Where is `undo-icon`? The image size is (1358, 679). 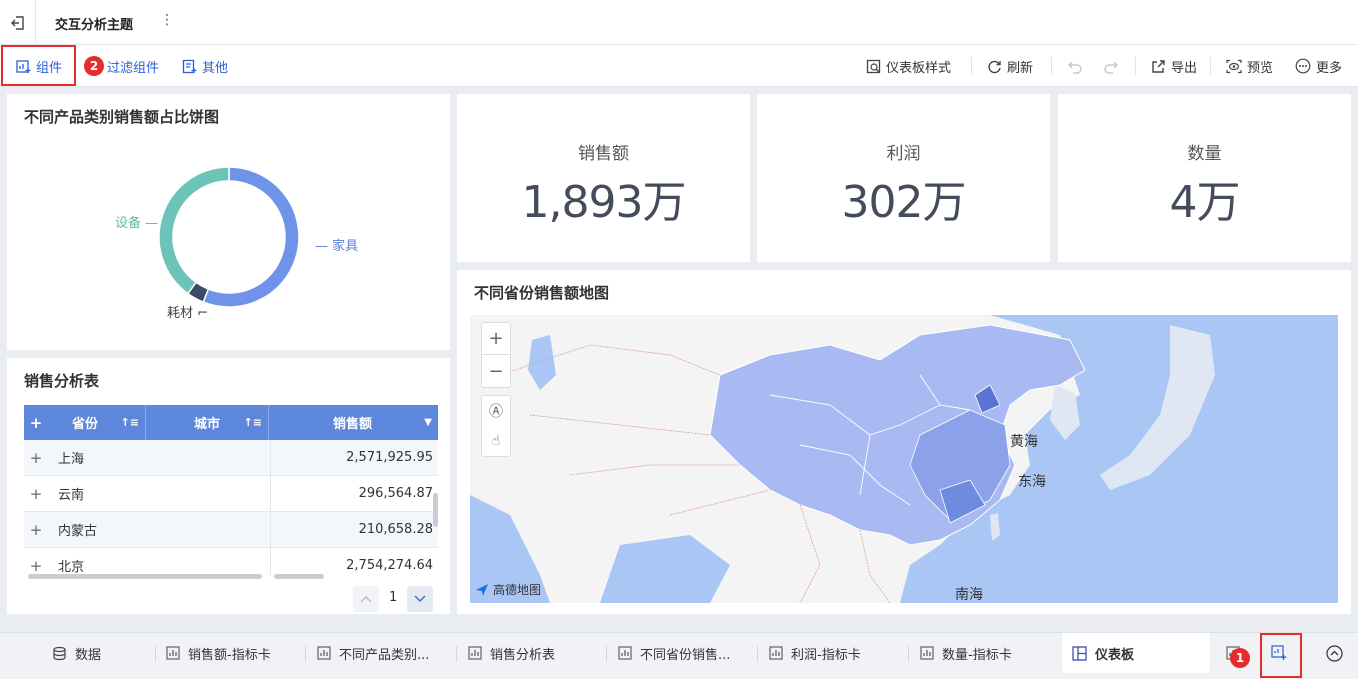
undo-icon is located at coordinates (1075, 67).